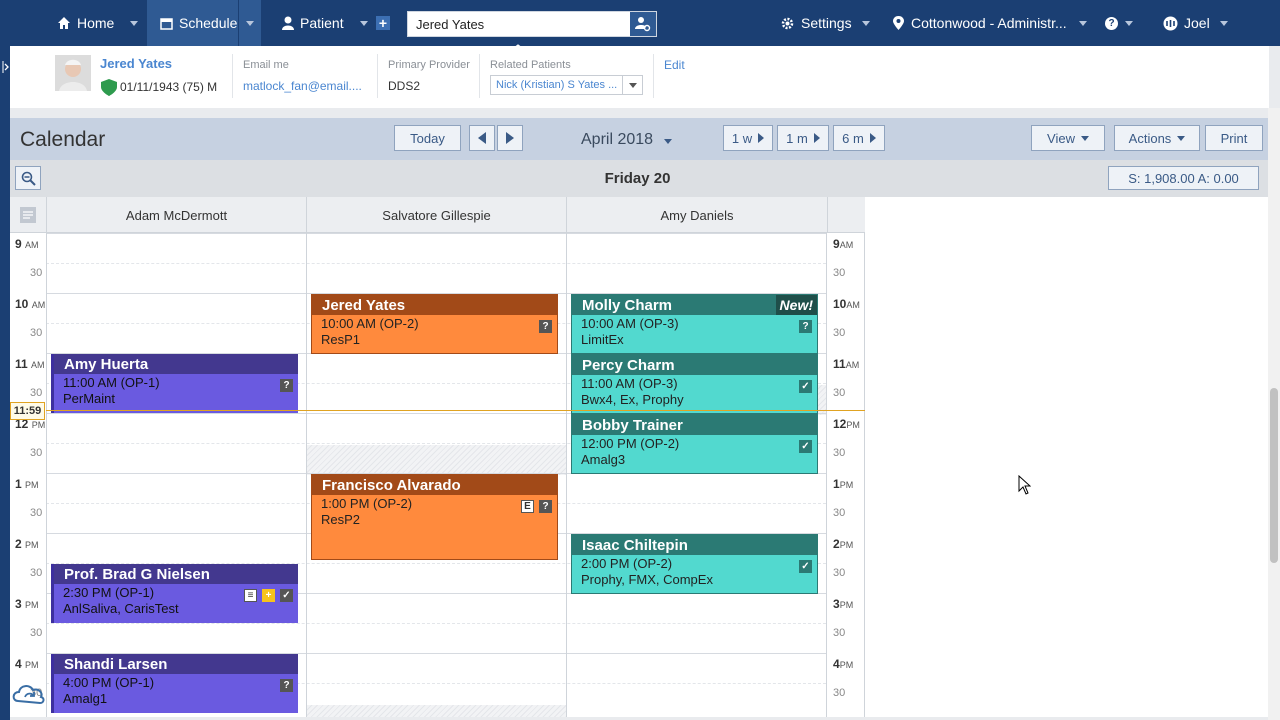 The width and height of the screenshot is (1280, 720). I want to click on appointment-card: Bobby Trainer 12:00 PM (OP-2) Amalg3 ✓, so click(694, 444).